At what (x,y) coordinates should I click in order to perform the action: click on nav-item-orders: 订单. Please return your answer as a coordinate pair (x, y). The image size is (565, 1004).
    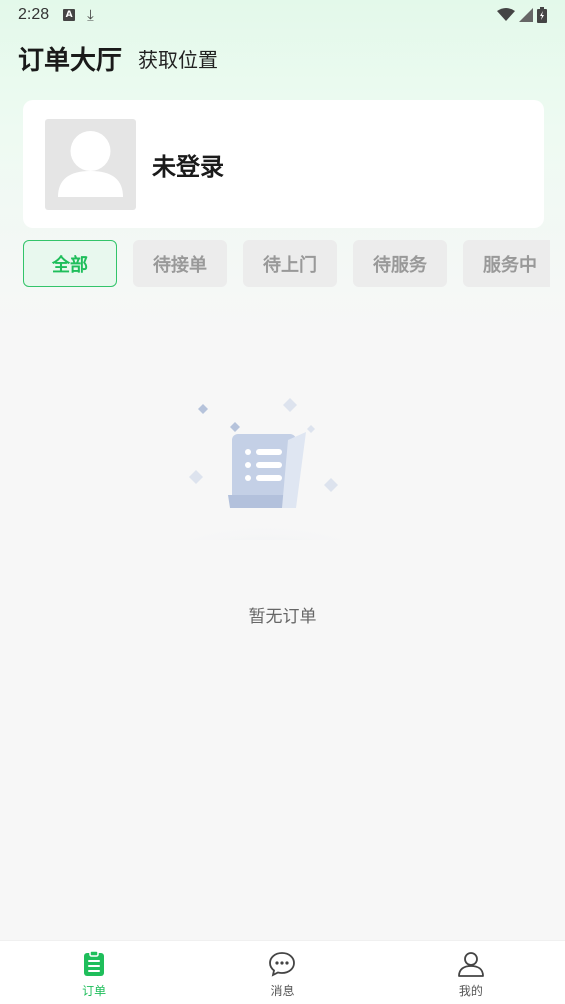
    Looking at the image, I should click on (94, 972).